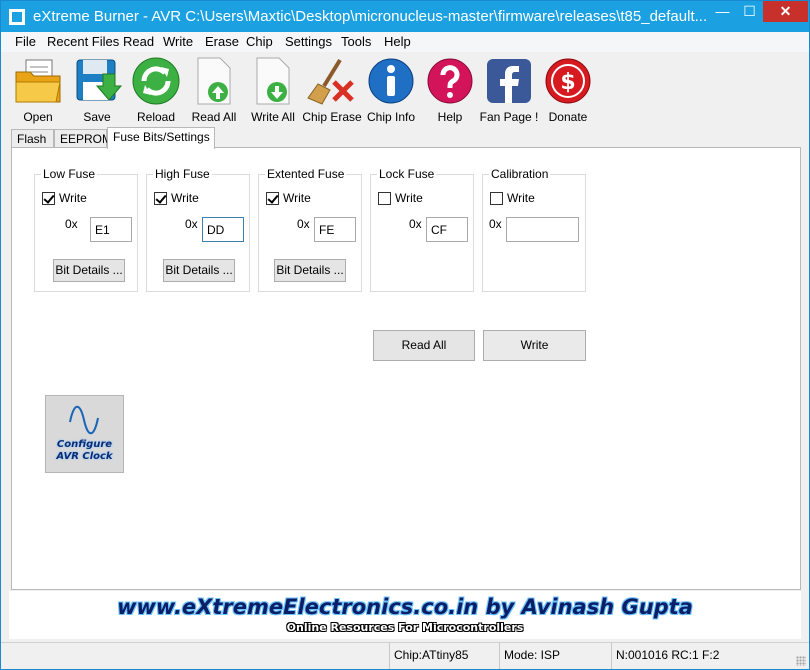 This screenshot has height=670, width=810. I want to click on sine-wave-icon, so click(84, 420).